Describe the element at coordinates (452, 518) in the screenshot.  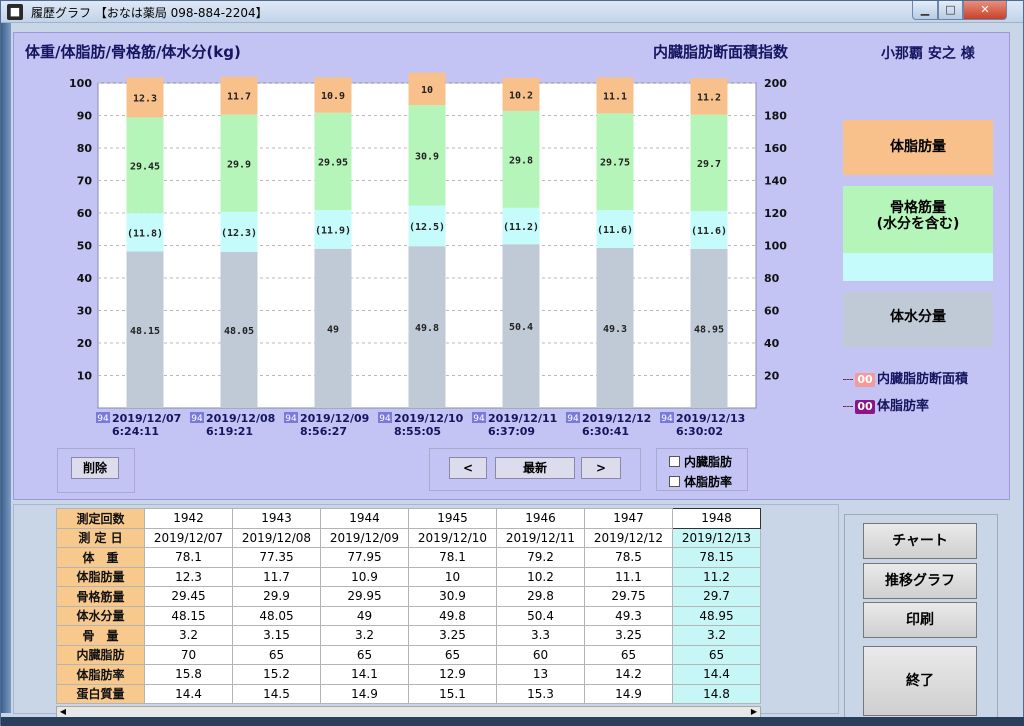
I see `table-cell: 1945` at that location.